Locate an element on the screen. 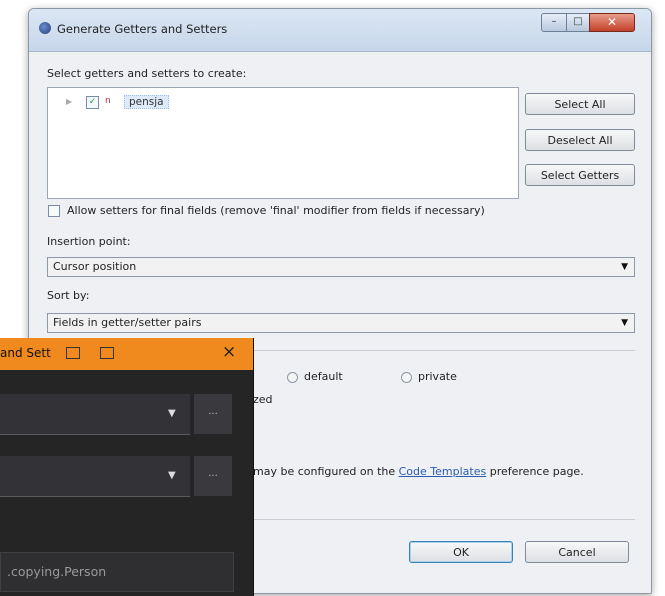 The height and width of the screenshot is (596, 665). close-icon: × is located at coordinates (229, 352).